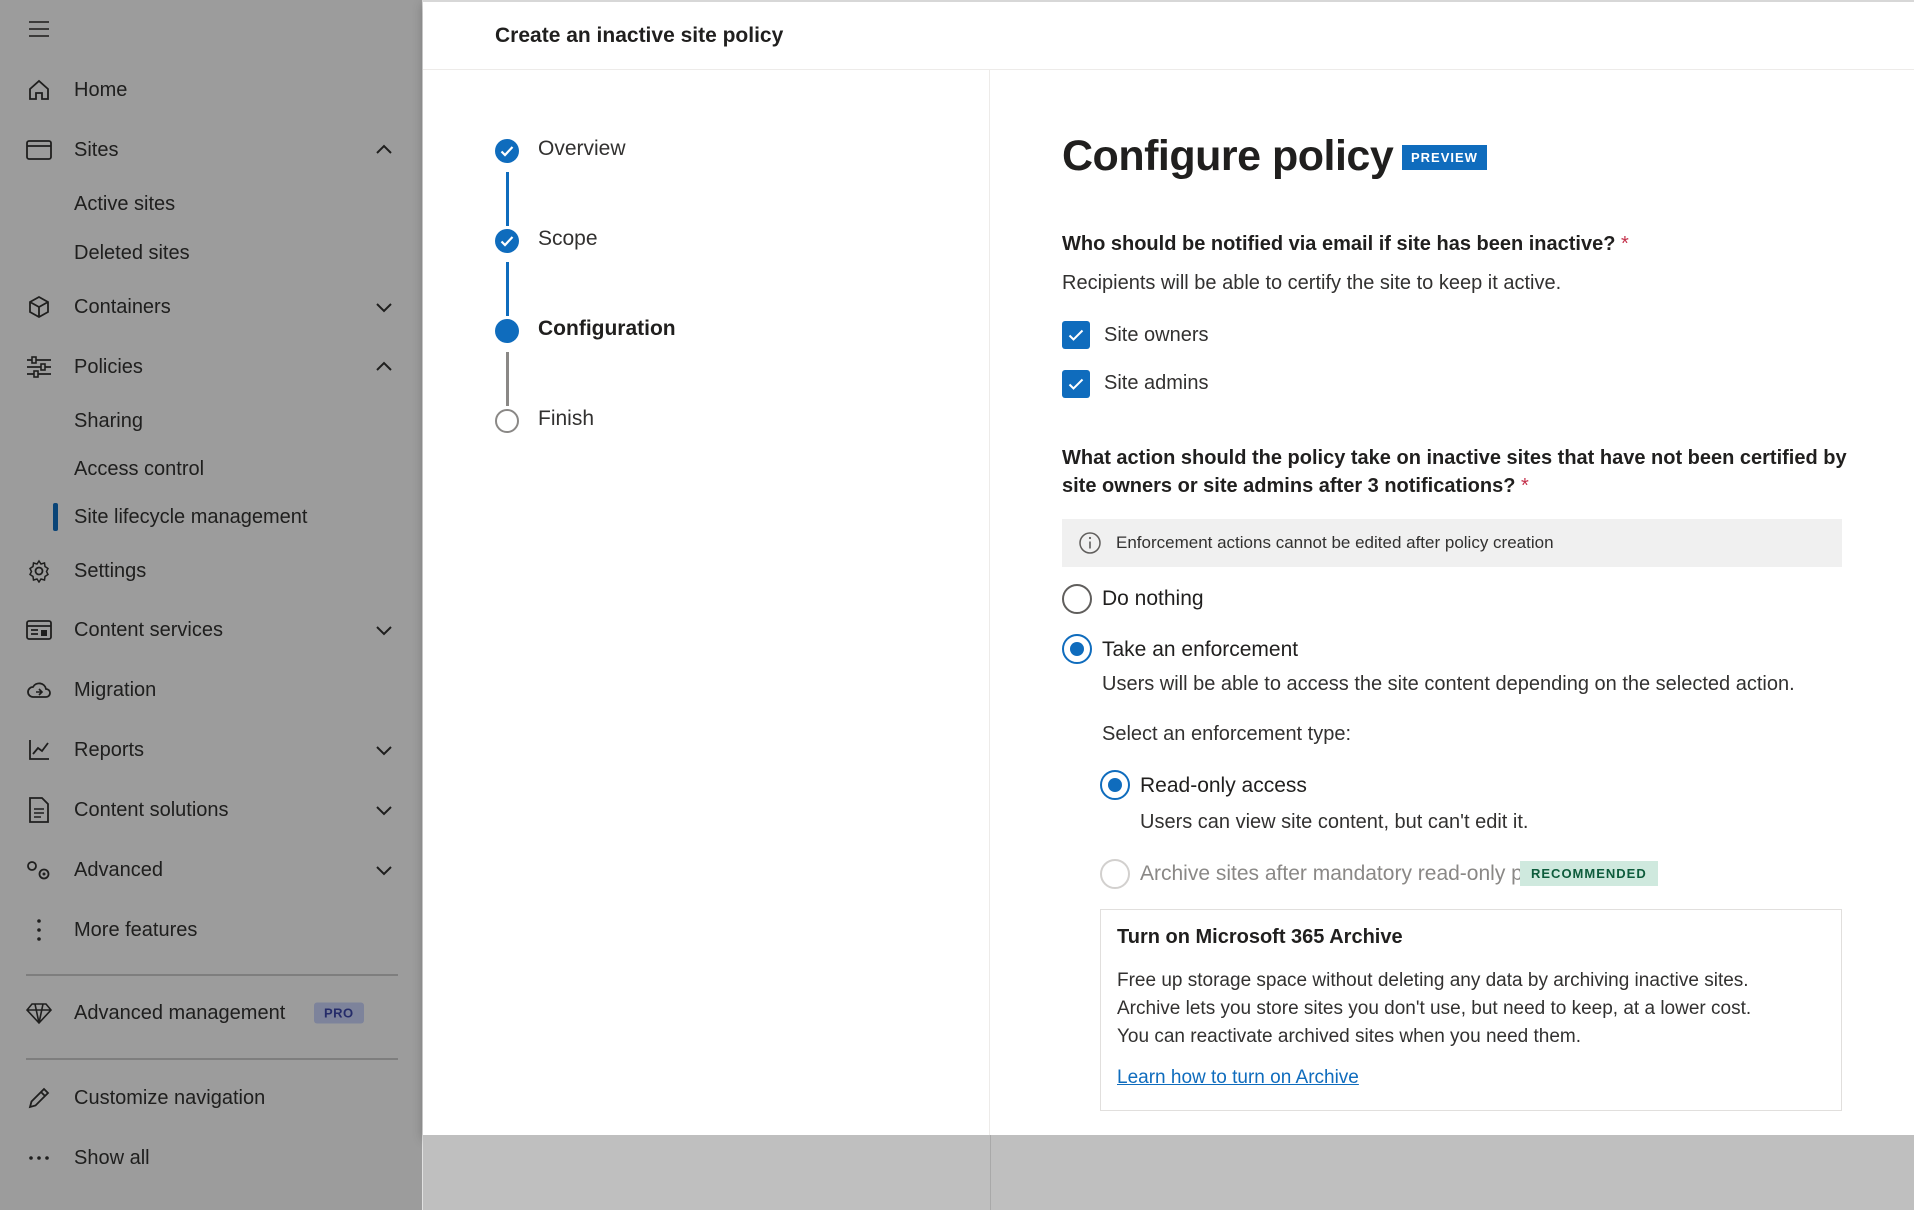 This screenshot has width=1914, height=1210. I want to click on step-label: Overview, so click(582, 148).